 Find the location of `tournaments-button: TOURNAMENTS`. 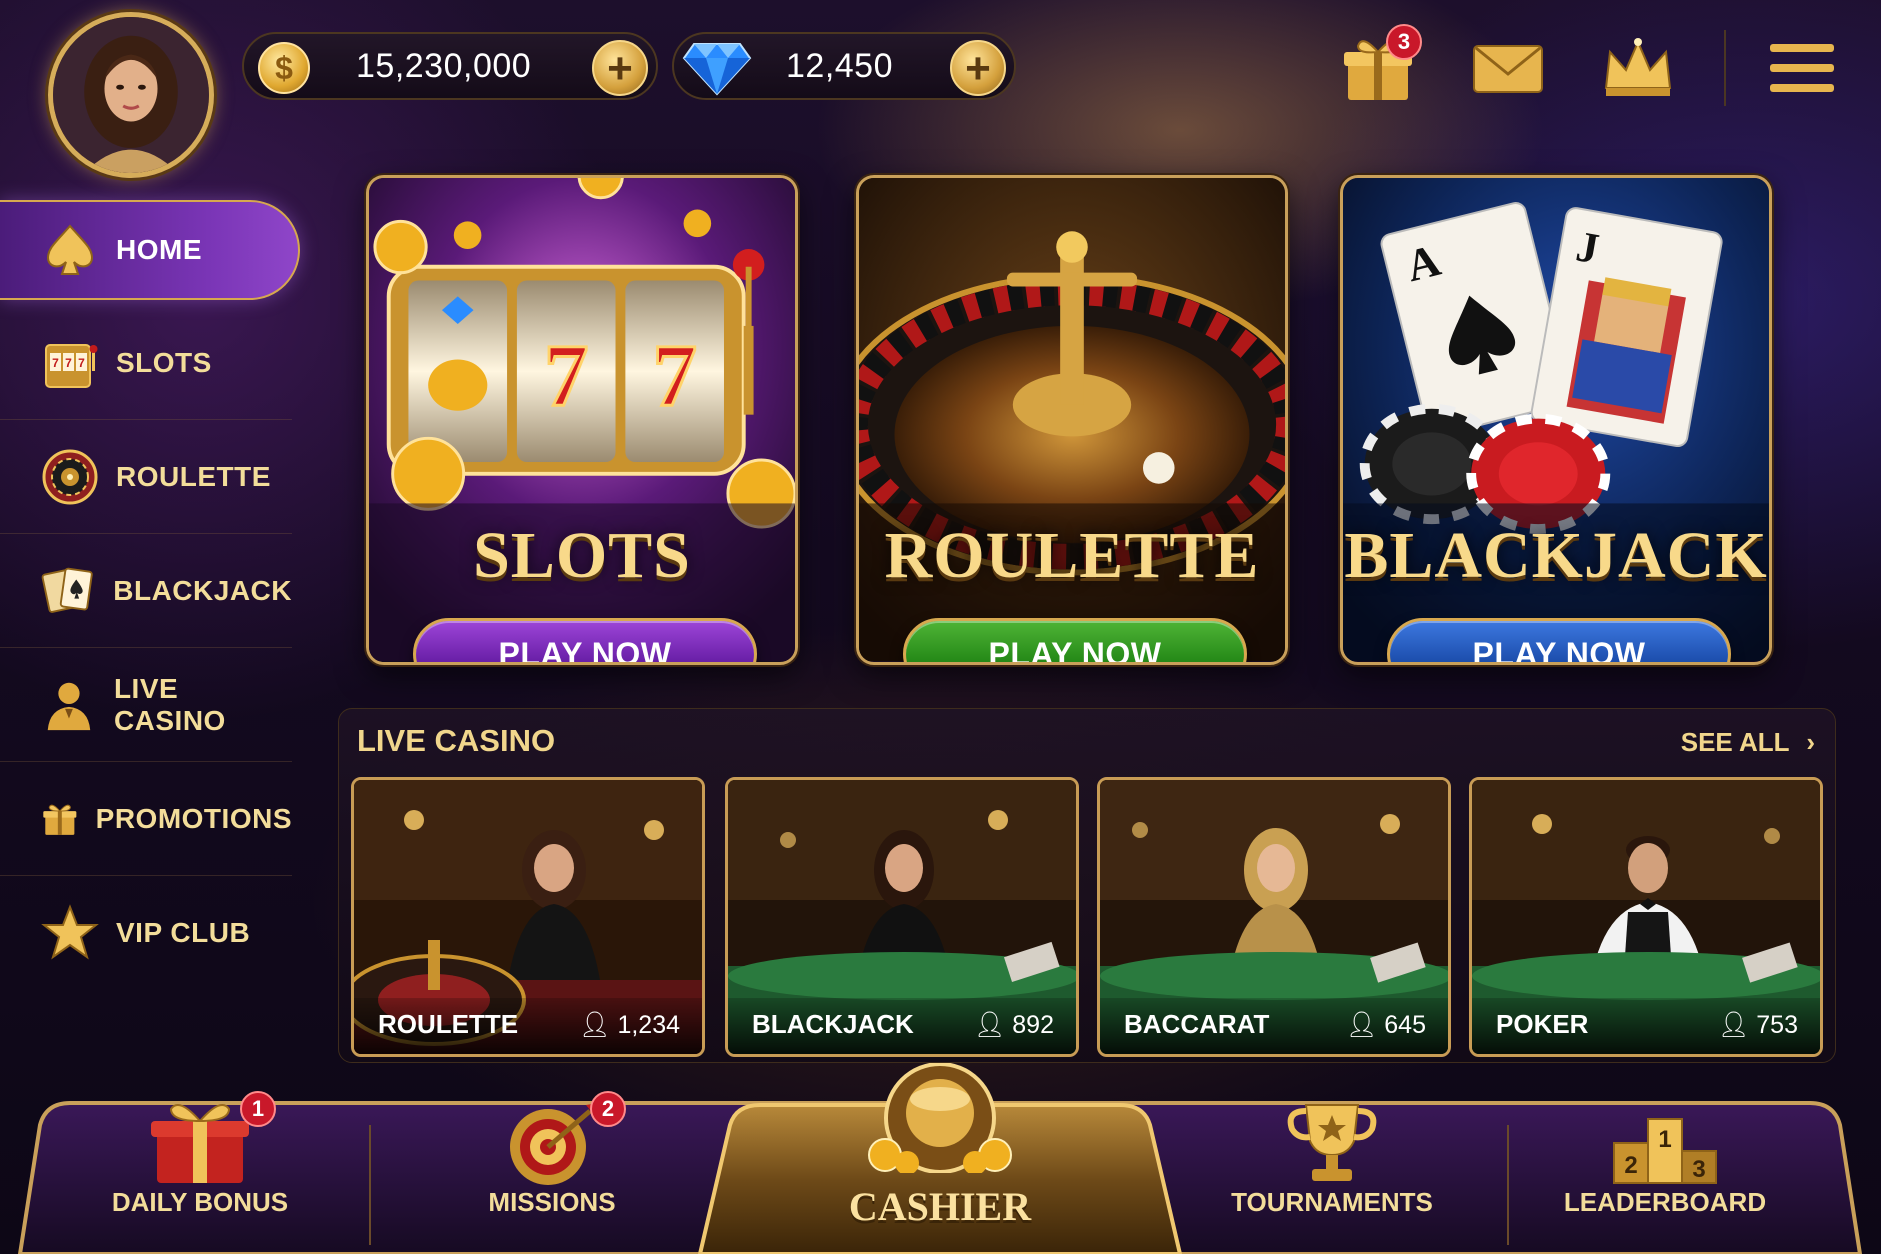

tournaments-button: TOURNAMENTS is located at coordinates (1332, 1169).